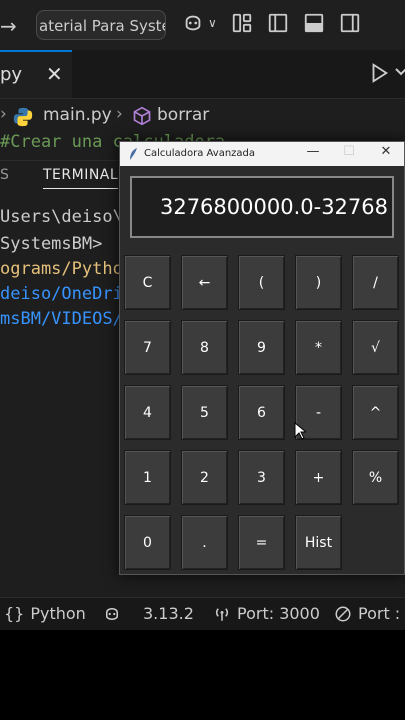  Describe the element at coordinates (147, 542) in the screenshot. I see `key-digit-0-button: 0` at that location.